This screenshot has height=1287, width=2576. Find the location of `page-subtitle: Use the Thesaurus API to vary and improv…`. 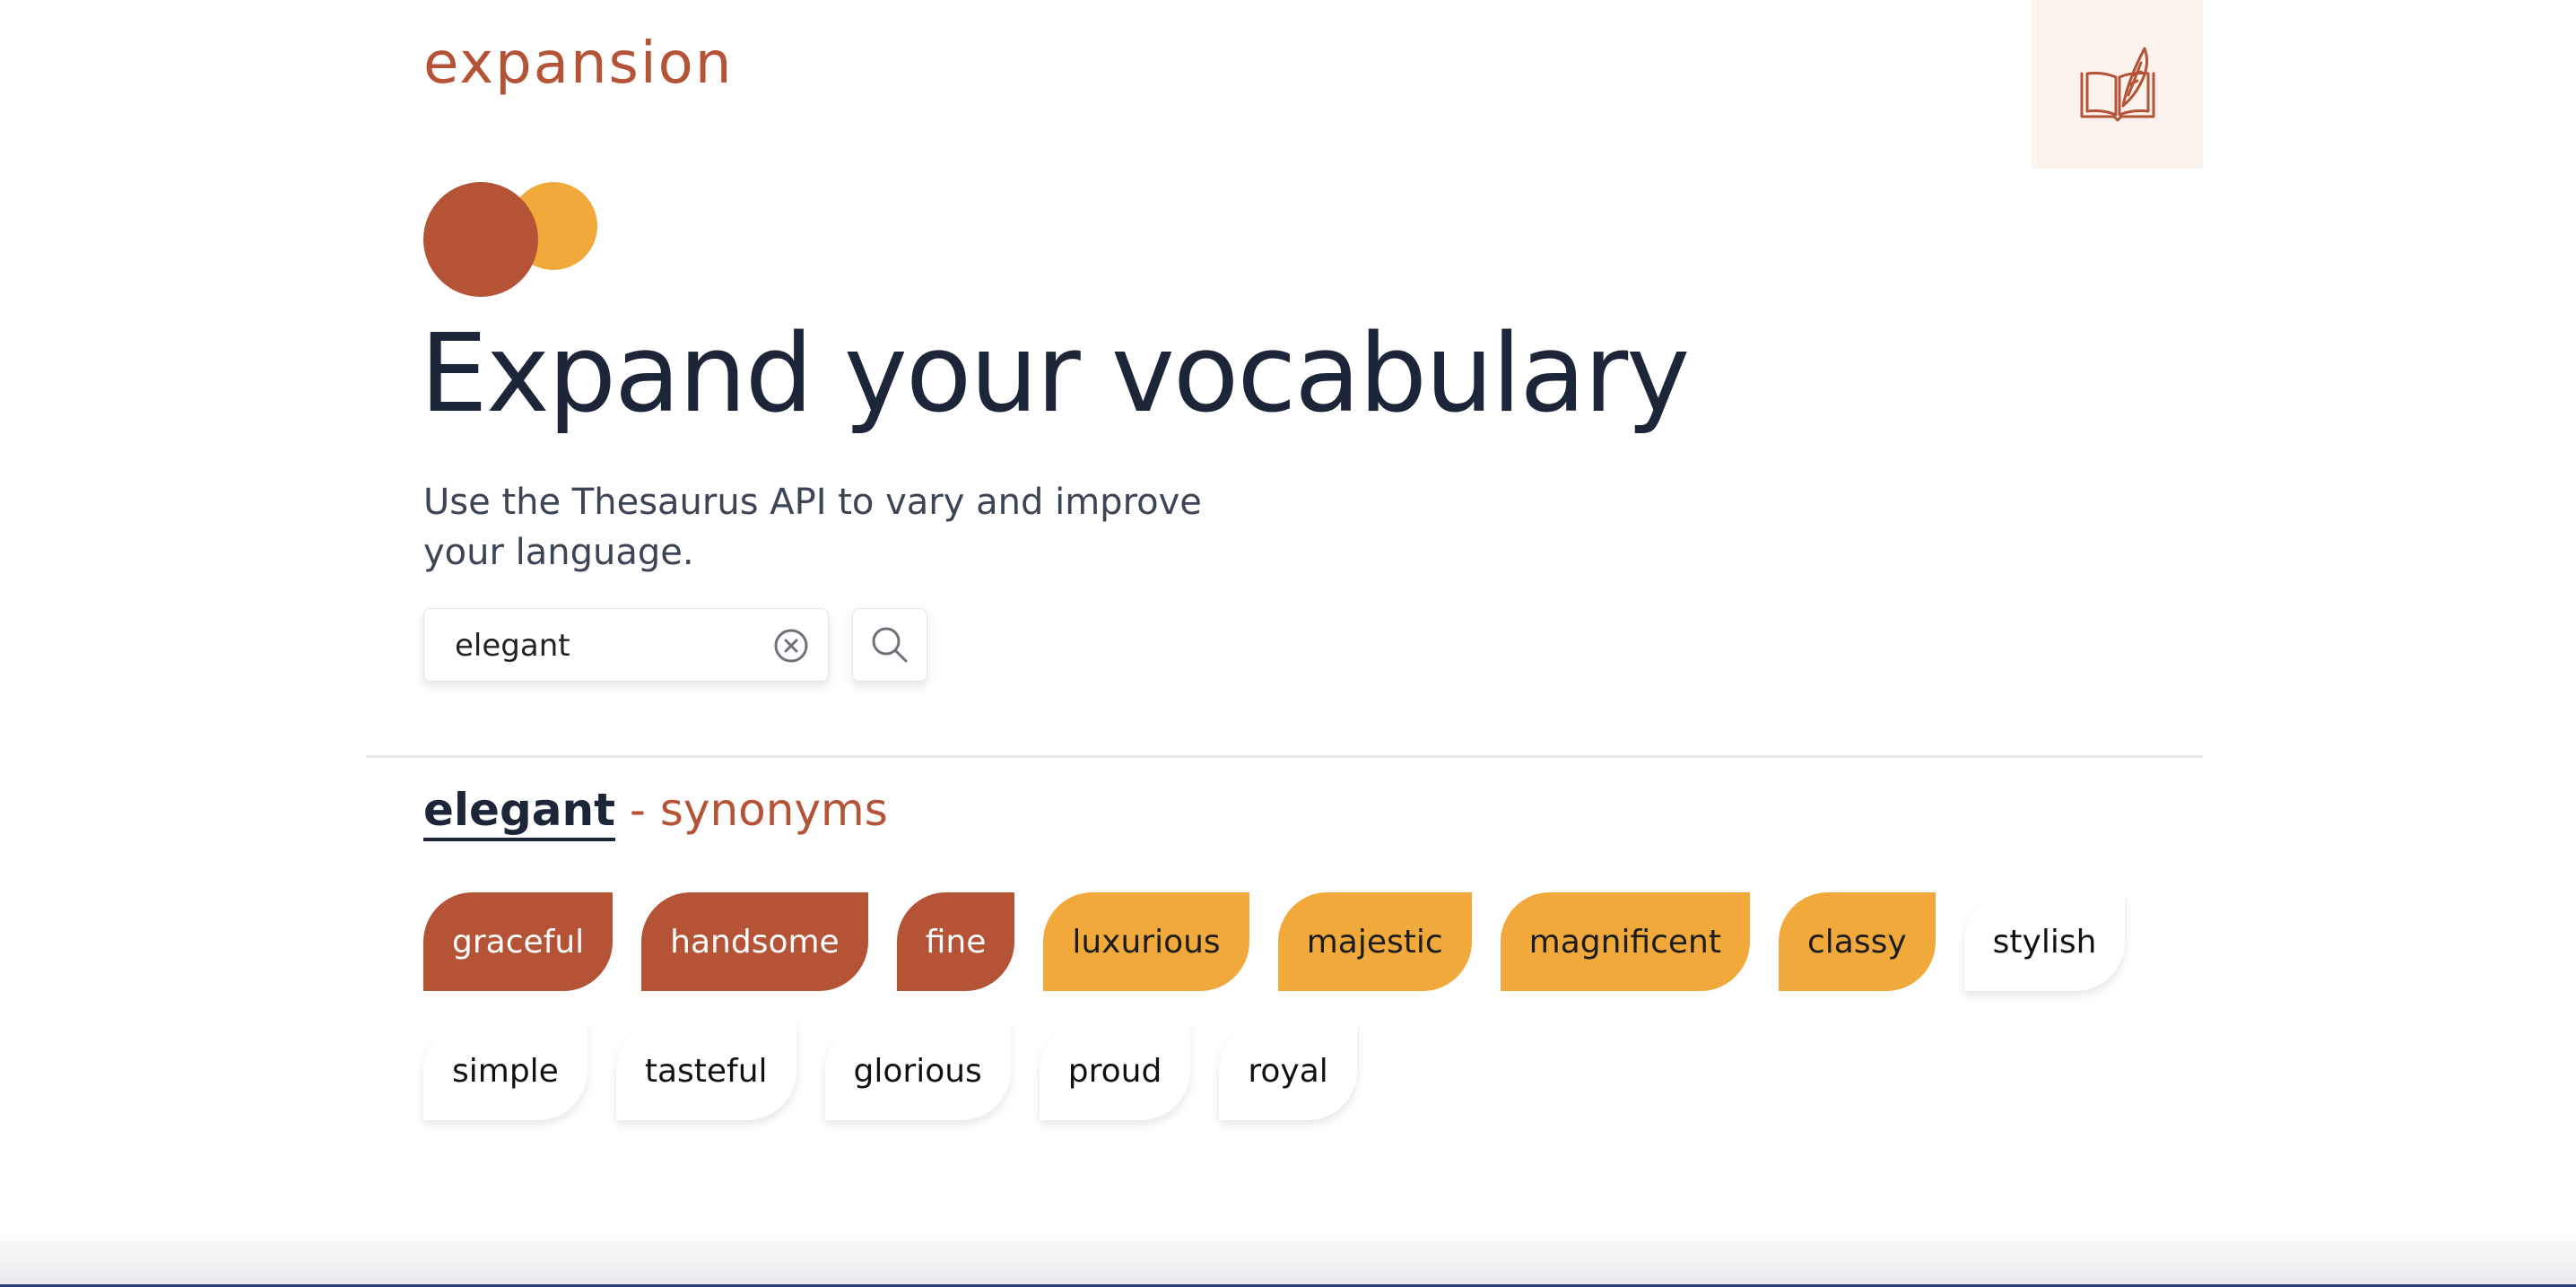

page-subtitle: Use the Thesaurus API to vary and improv… is located at coordinates (812, 527).